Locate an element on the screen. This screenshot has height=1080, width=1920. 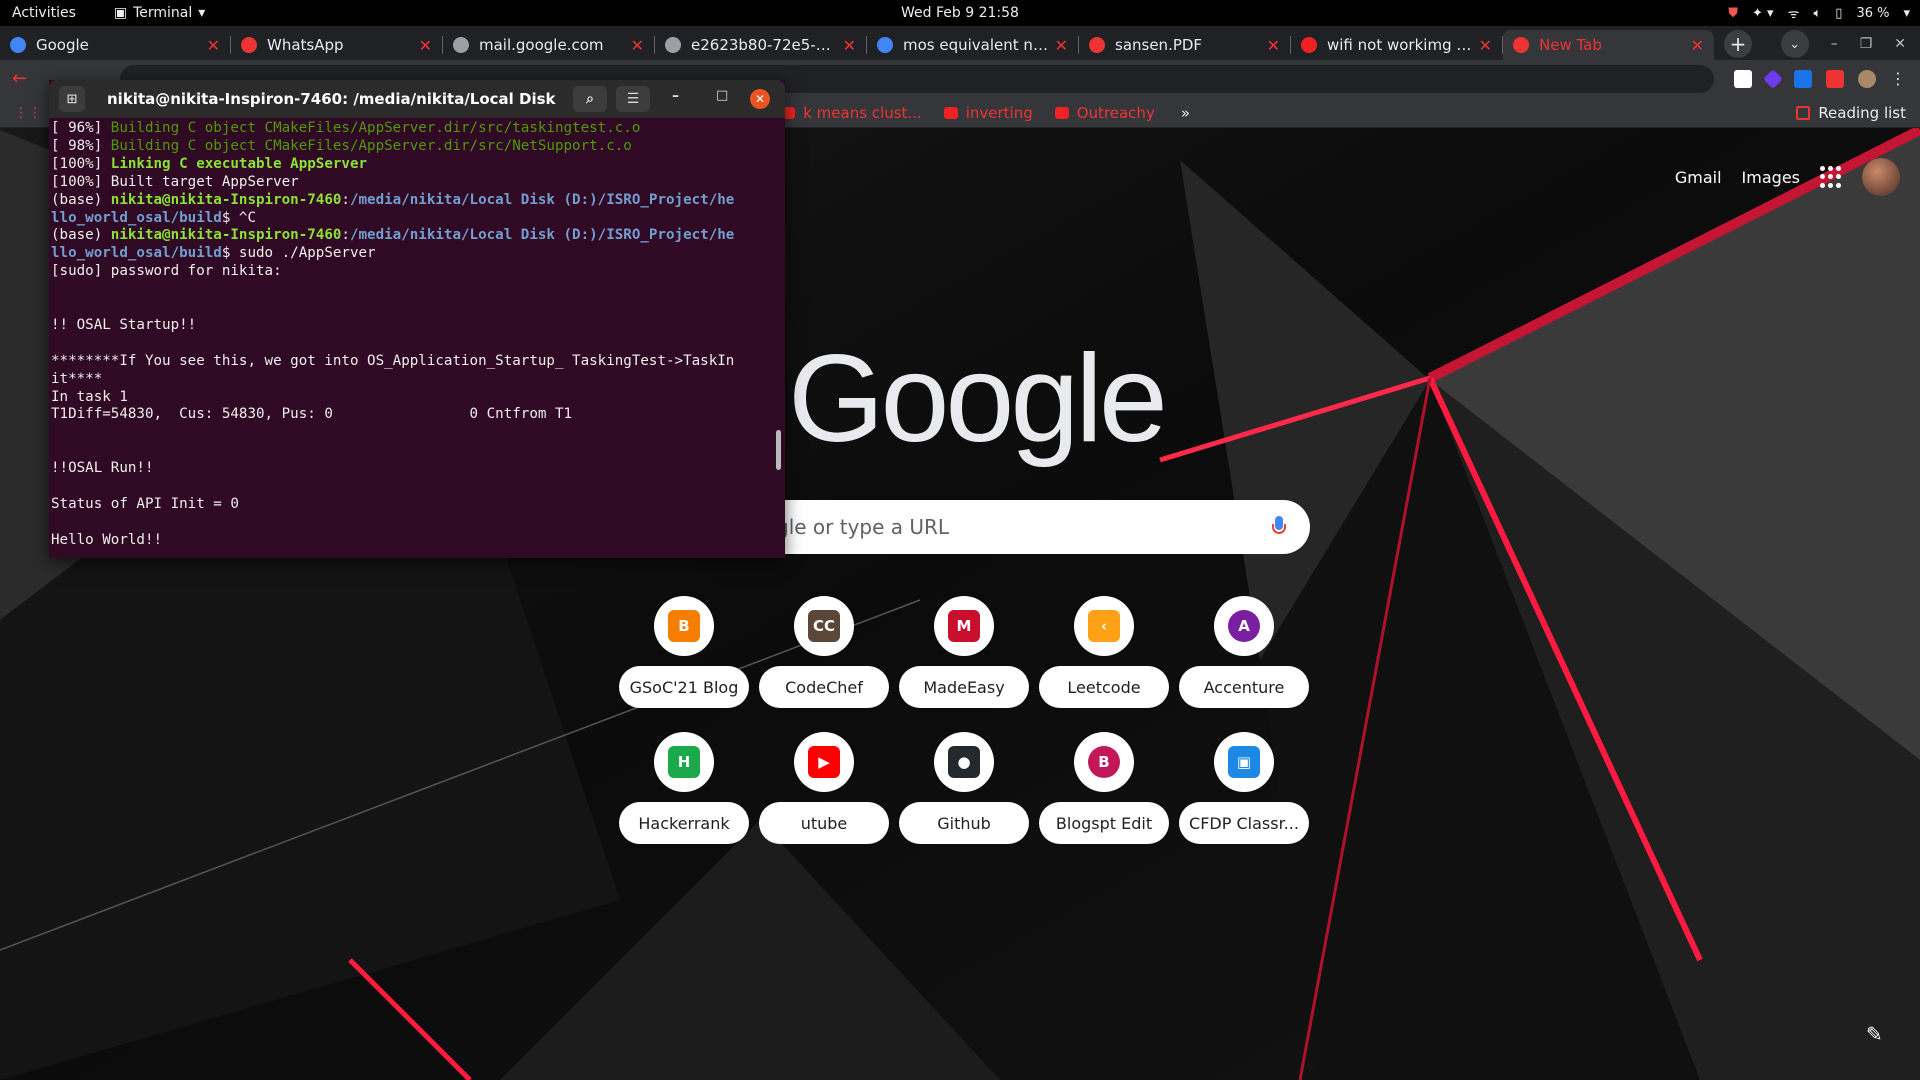
shortcut-tile: ‹ Leetcode is located at coordinates (1104, 652).